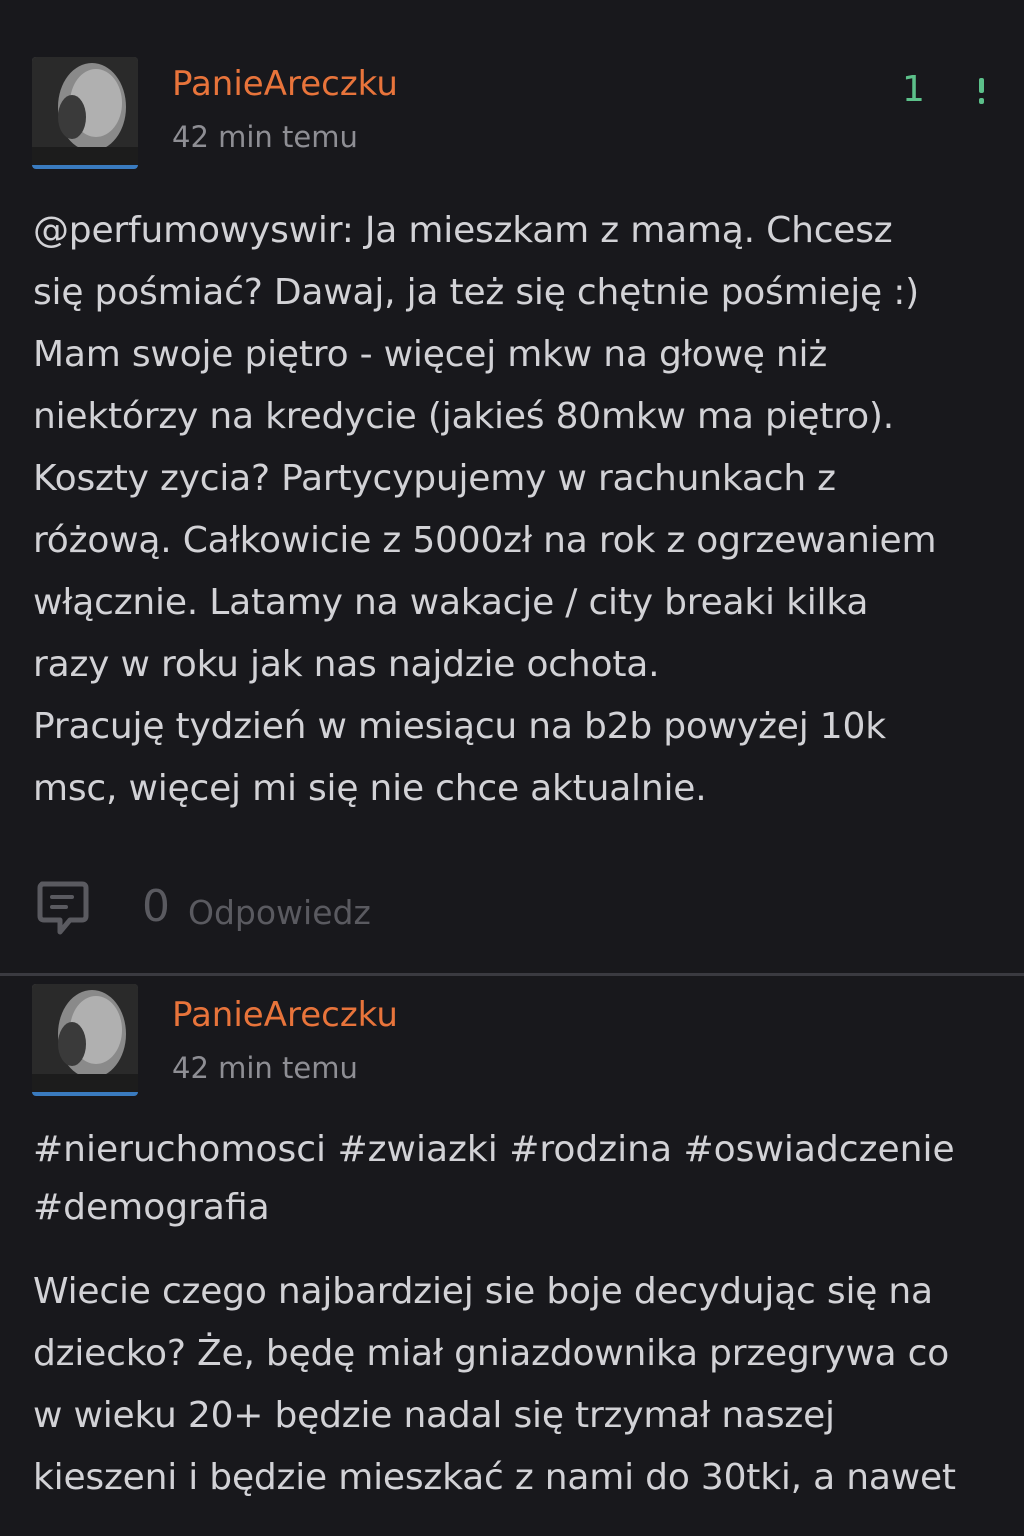  Describe the element at coordinates (63, 908) in the screenshot. I see `comment-icon` at that location.